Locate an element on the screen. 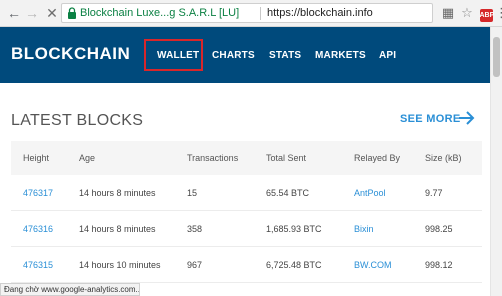 This screenshot has height=296, width=502. relayed-by-link: AntPool is located at coordinates (370, 193).